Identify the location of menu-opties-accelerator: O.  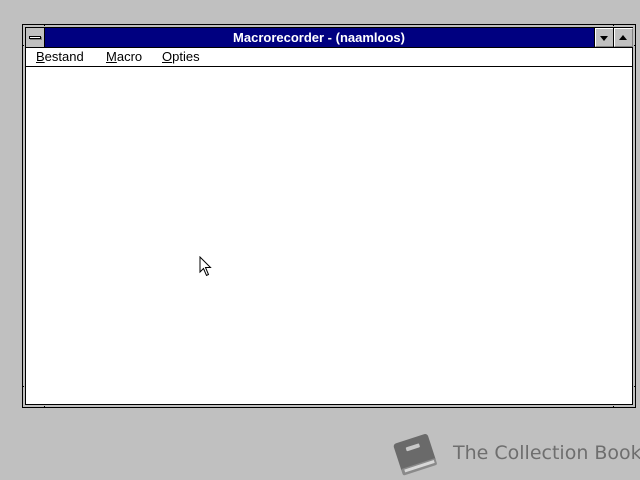
(167, 56).